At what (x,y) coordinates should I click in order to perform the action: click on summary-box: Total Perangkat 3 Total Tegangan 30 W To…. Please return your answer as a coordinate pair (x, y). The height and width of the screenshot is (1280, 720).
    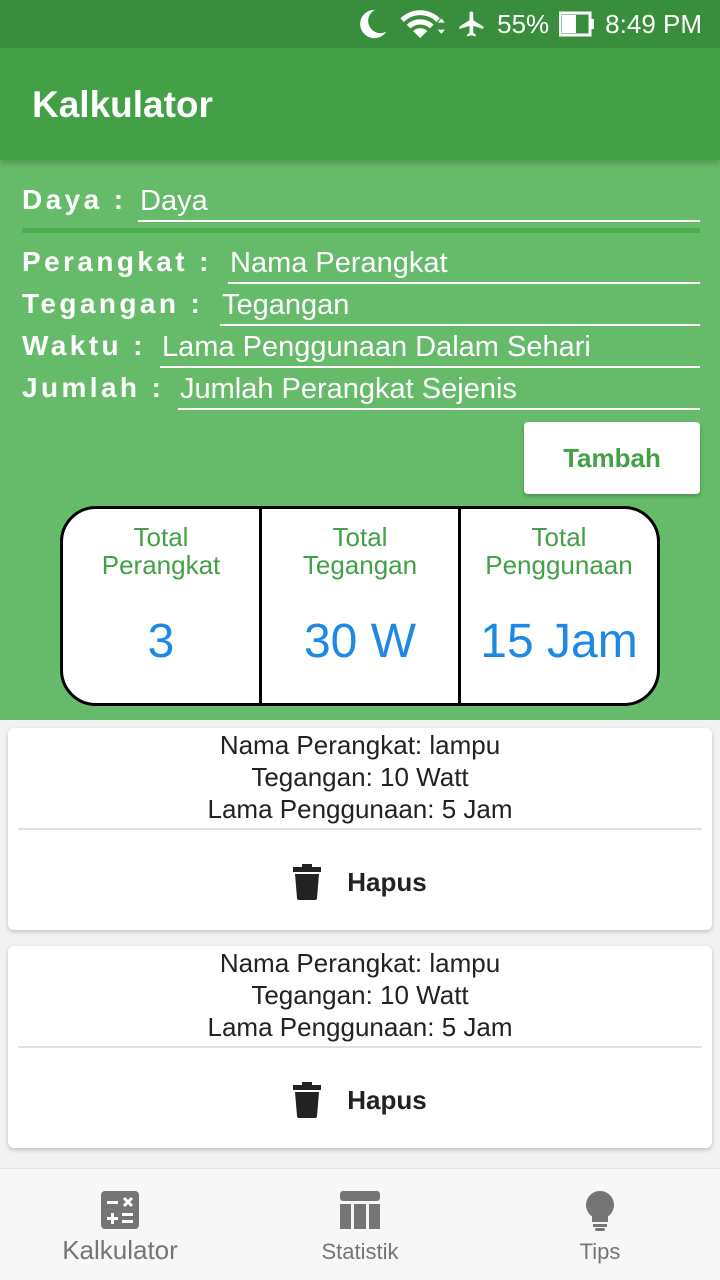
    Looking at the image, I should click on (360, 606).